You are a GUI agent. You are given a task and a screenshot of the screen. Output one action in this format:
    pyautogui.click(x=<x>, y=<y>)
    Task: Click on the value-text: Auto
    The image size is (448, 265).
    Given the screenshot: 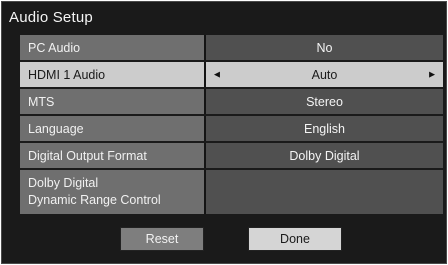 What is the action you would take?
    pyautogui.click(x=324, y=74)
    